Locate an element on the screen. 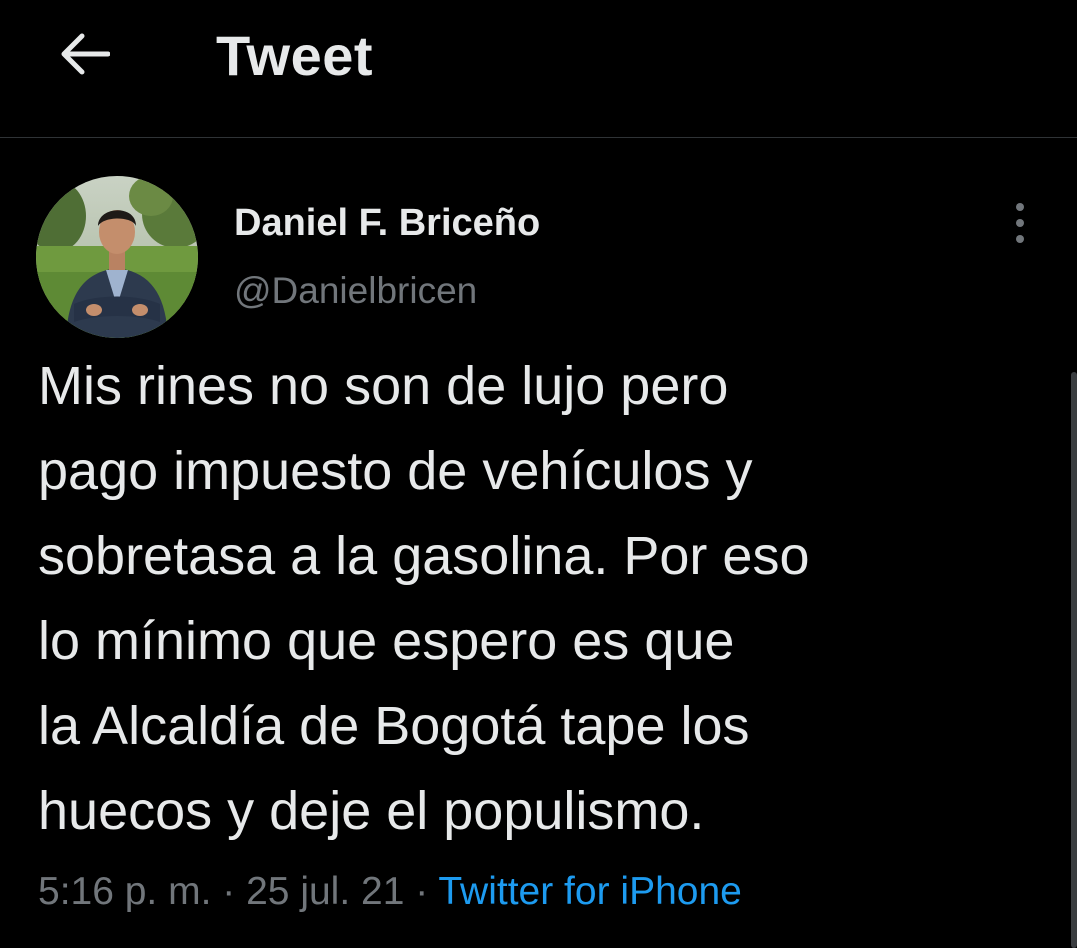 The height and width of the screenshot is (948, 1077). profile-photo is located at coordinates (117, 257).